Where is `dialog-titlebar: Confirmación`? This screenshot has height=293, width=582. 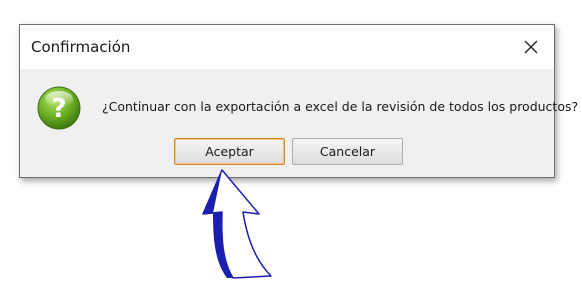
dialog-titlebar: Confirmación is located at coordinates (287, 47).